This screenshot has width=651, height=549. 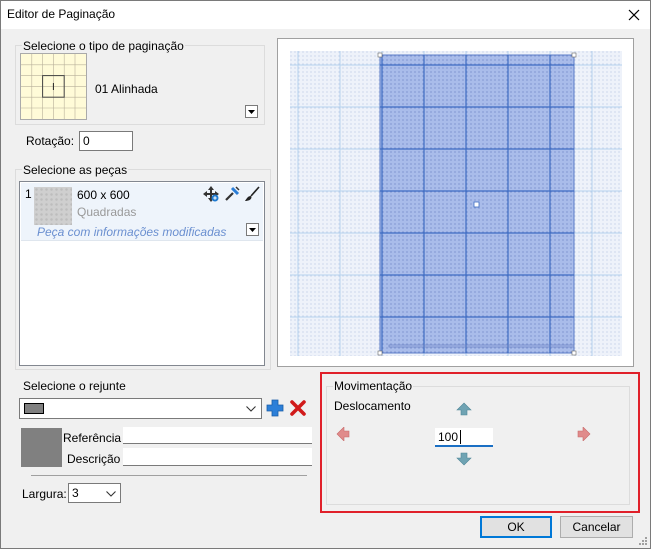 What do you see at coordinates (217, 457) in the screenshot?
I see `description-input` at bounding box center [217, 457].